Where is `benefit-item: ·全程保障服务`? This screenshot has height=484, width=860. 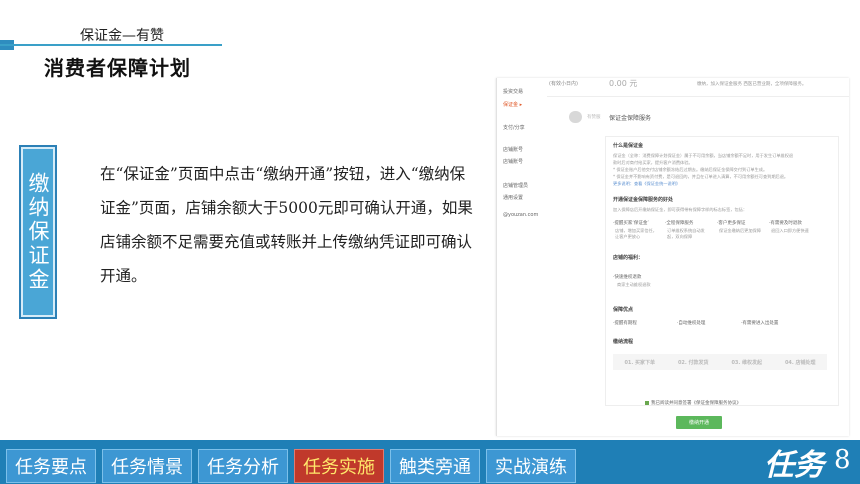 benefit-item: ·全程保障服务 is located at coordinates (679, 223).